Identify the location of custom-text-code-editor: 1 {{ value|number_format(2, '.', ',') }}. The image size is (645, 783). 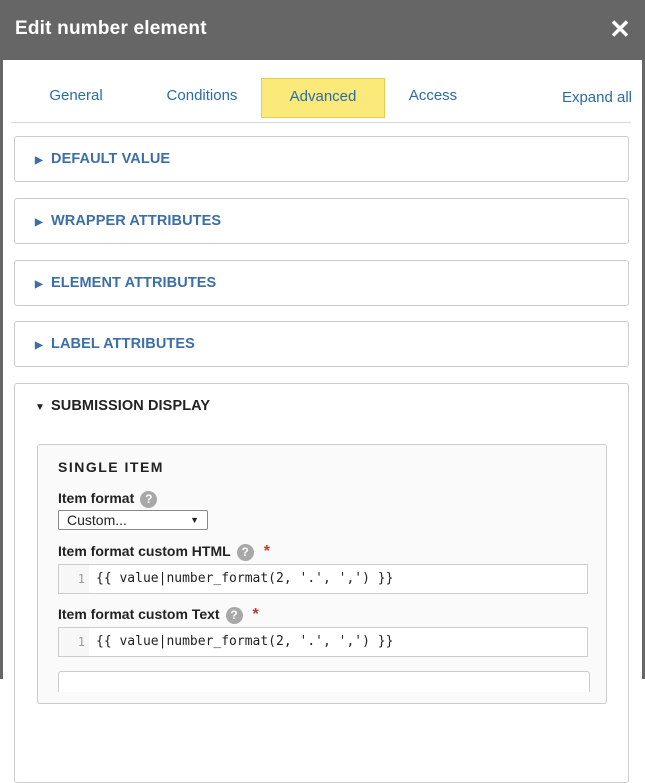
(323, 642).